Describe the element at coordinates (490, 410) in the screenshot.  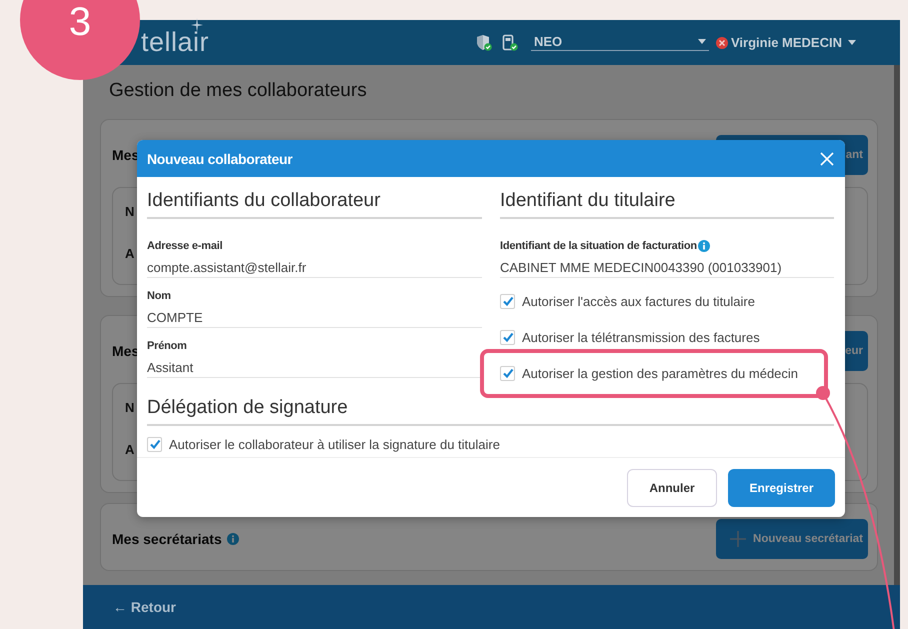
I see `section-heading: Délégation de signature` at that location.